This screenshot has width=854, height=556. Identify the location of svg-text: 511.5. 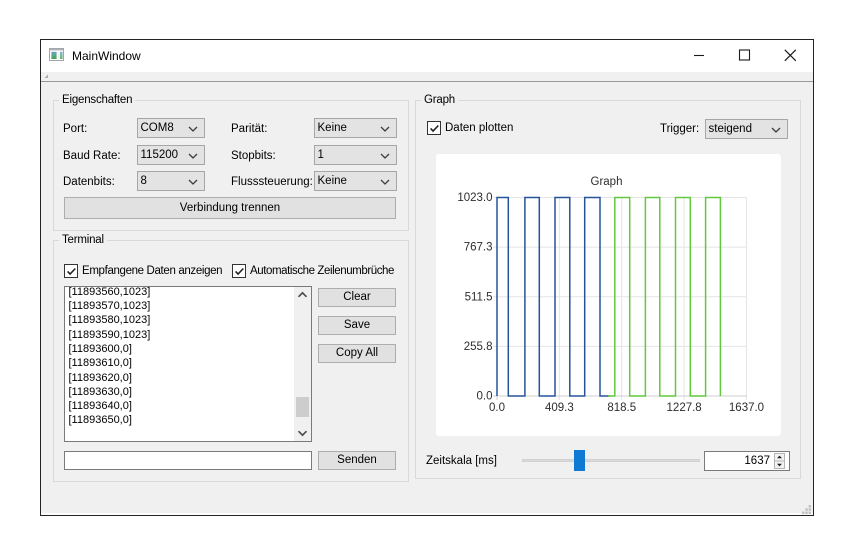
(479, 297).